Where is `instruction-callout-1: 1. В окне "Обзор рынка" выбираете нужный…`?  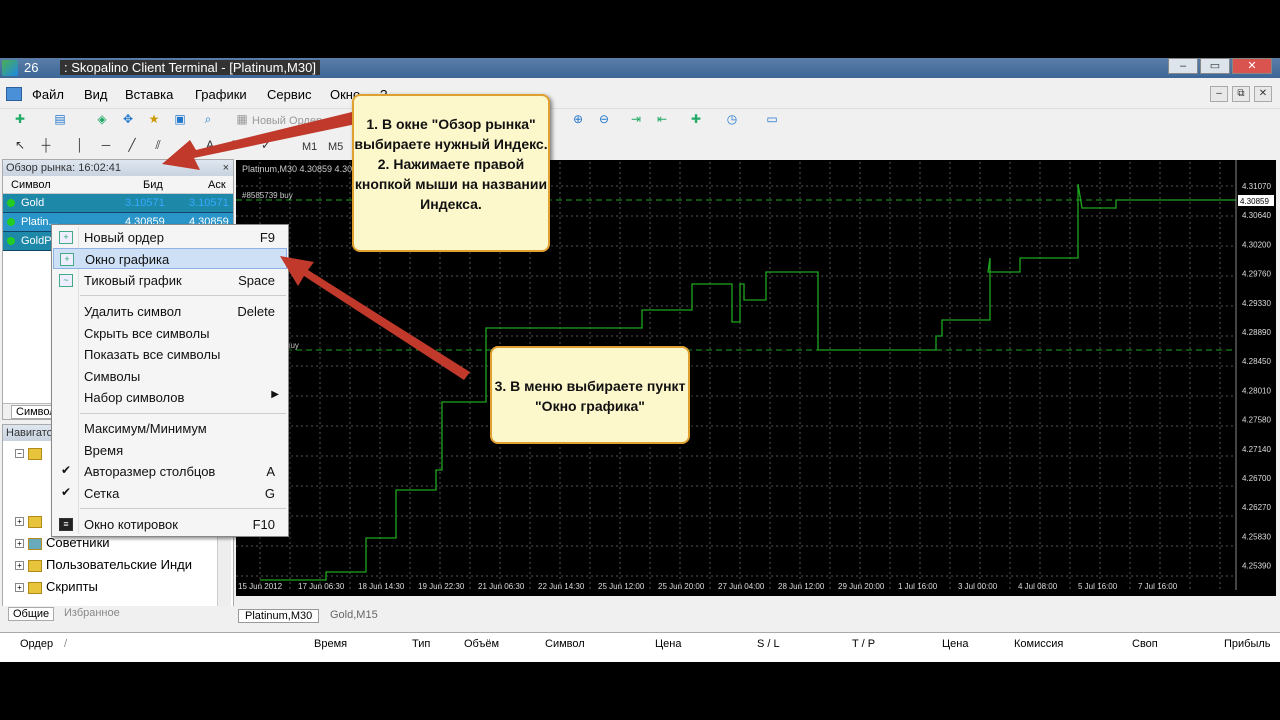 instruction-callout-1: 1. В окне "Обзор рынка" выбираете нужный… is located at coordinates (451, 173).